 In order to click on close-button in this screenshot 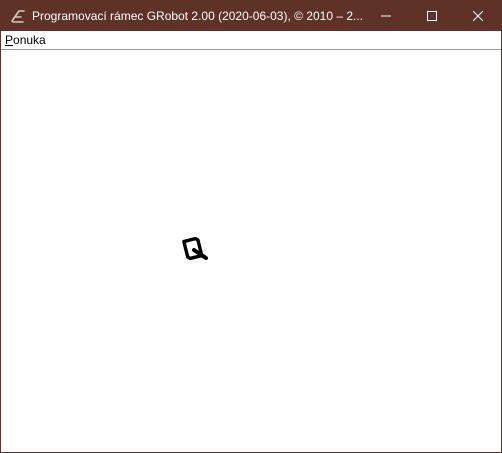, I will do `click(478, 16)`.